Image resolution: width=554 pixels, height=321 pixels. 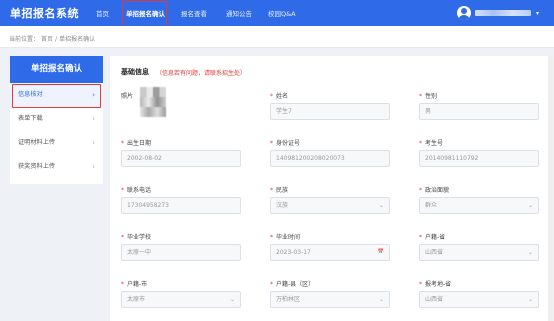 I want to click on label-grad-time: * 毕业时间, so click(x=285, y=237).